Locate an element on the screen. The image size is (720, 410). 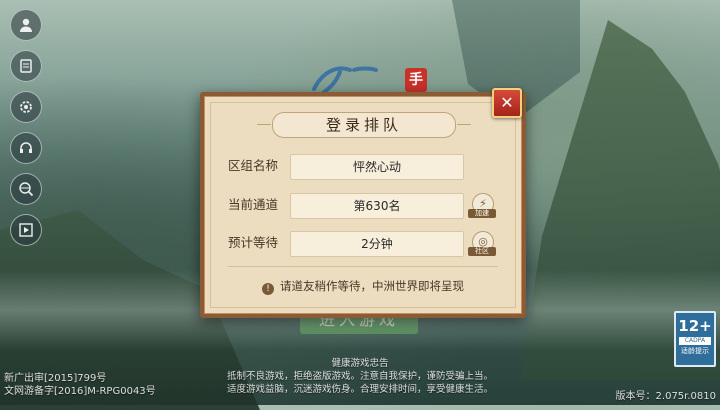
notice-text: 请道友稍作等待，中洲世界即将呈现 is located at coordinates (372, 286).